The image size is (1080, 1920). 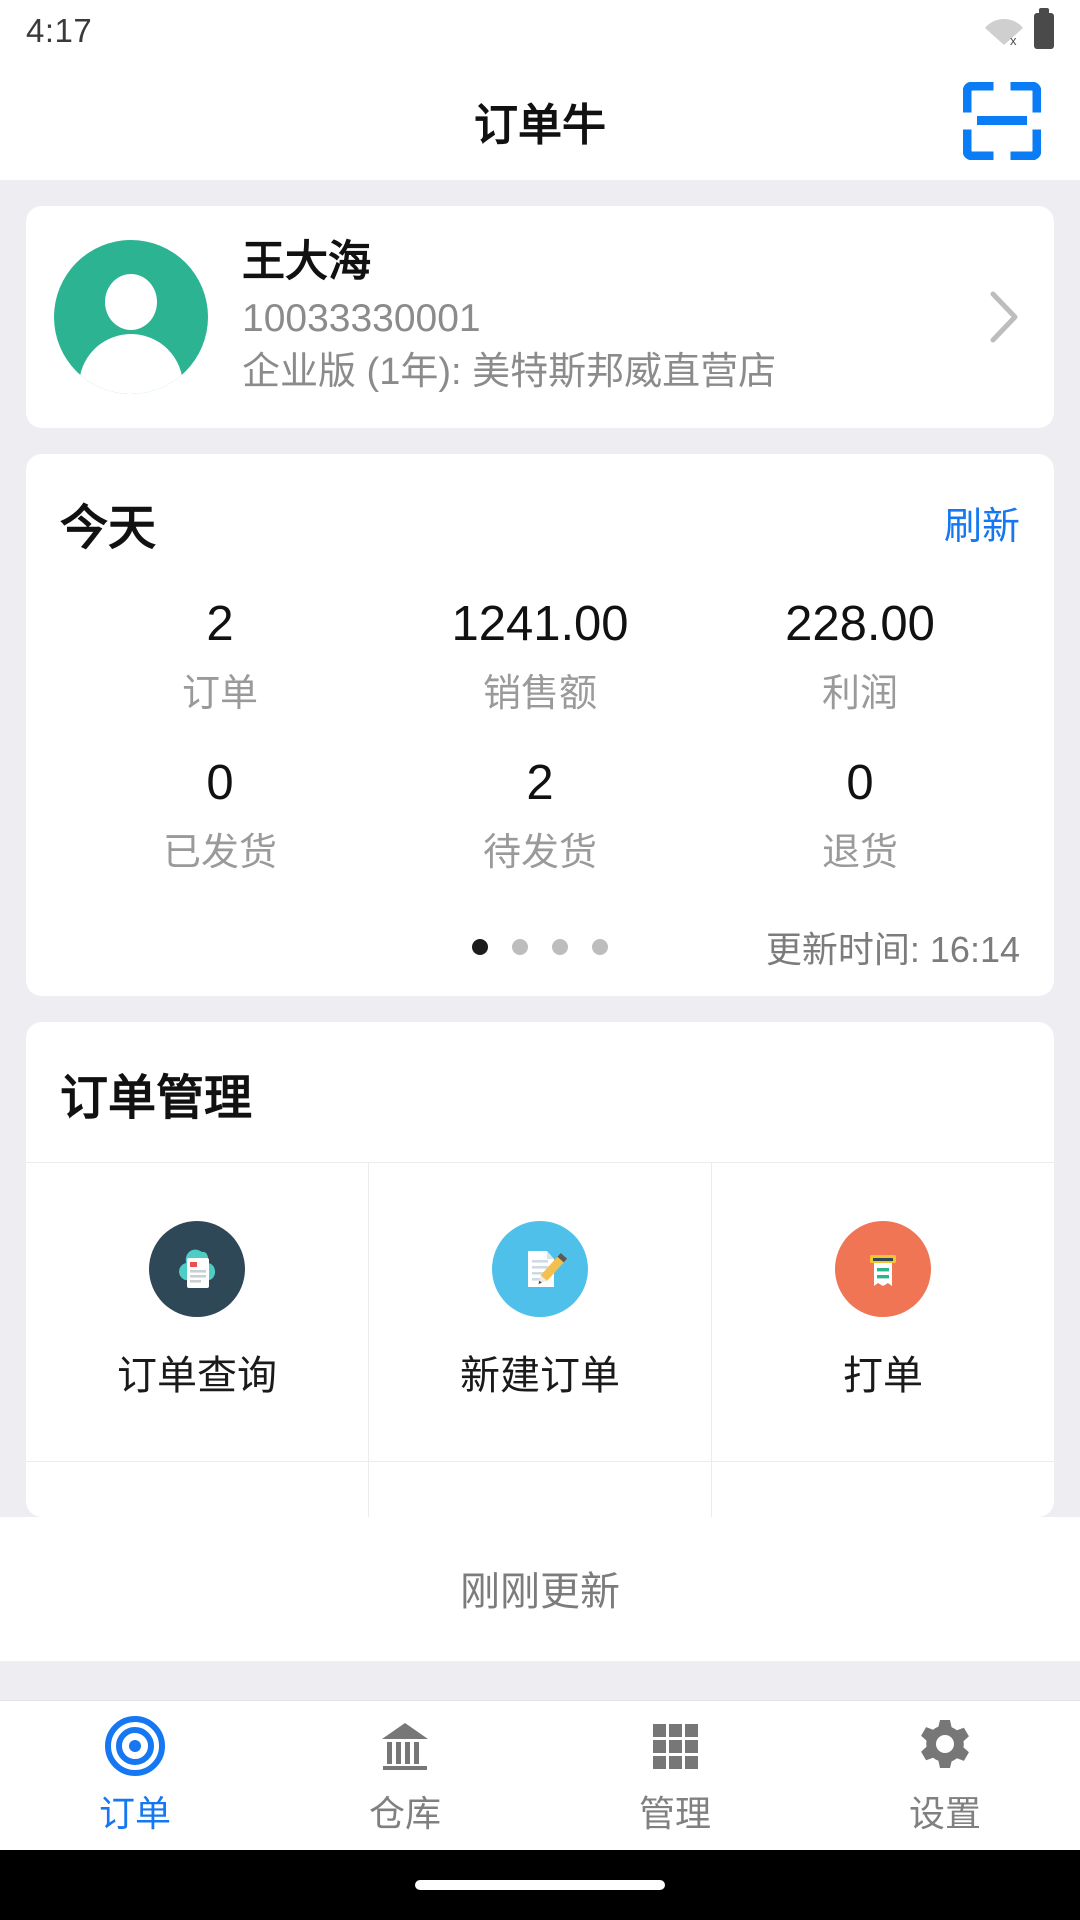 What do you see at coordinates (1004, 31) in the screenshot?
I see `wifi-off-icon: x` at bounding box center [1004, 31].